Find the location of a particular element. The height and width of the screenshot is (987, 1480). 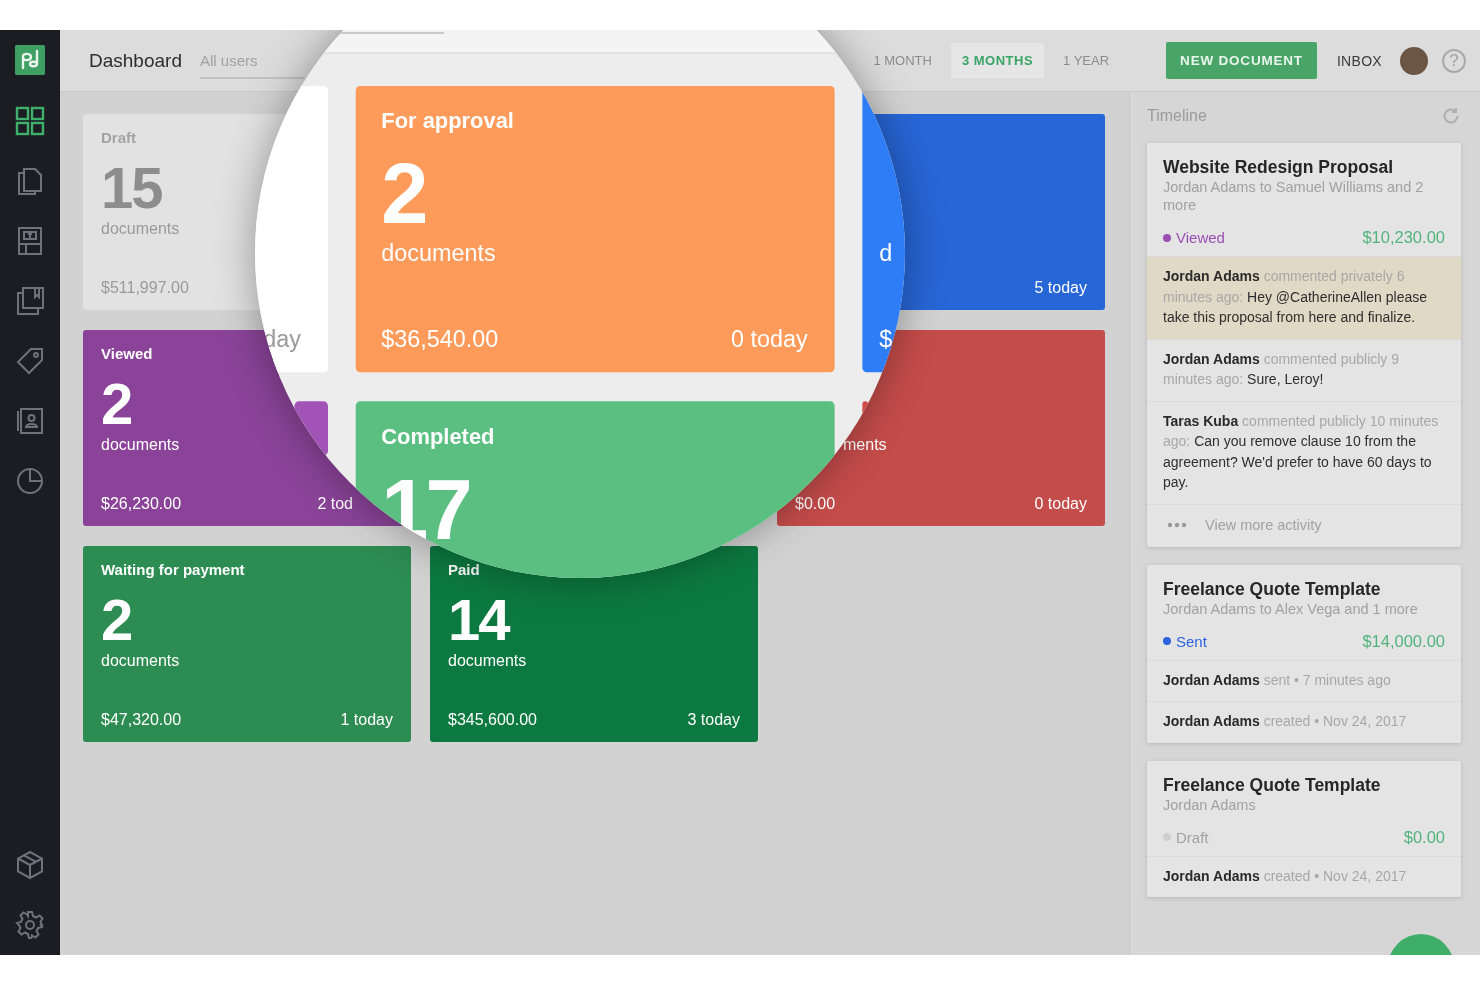

status-card: Waiting for payment 2 documents $47,320.00 1 today is located at coordinates (247, 644).